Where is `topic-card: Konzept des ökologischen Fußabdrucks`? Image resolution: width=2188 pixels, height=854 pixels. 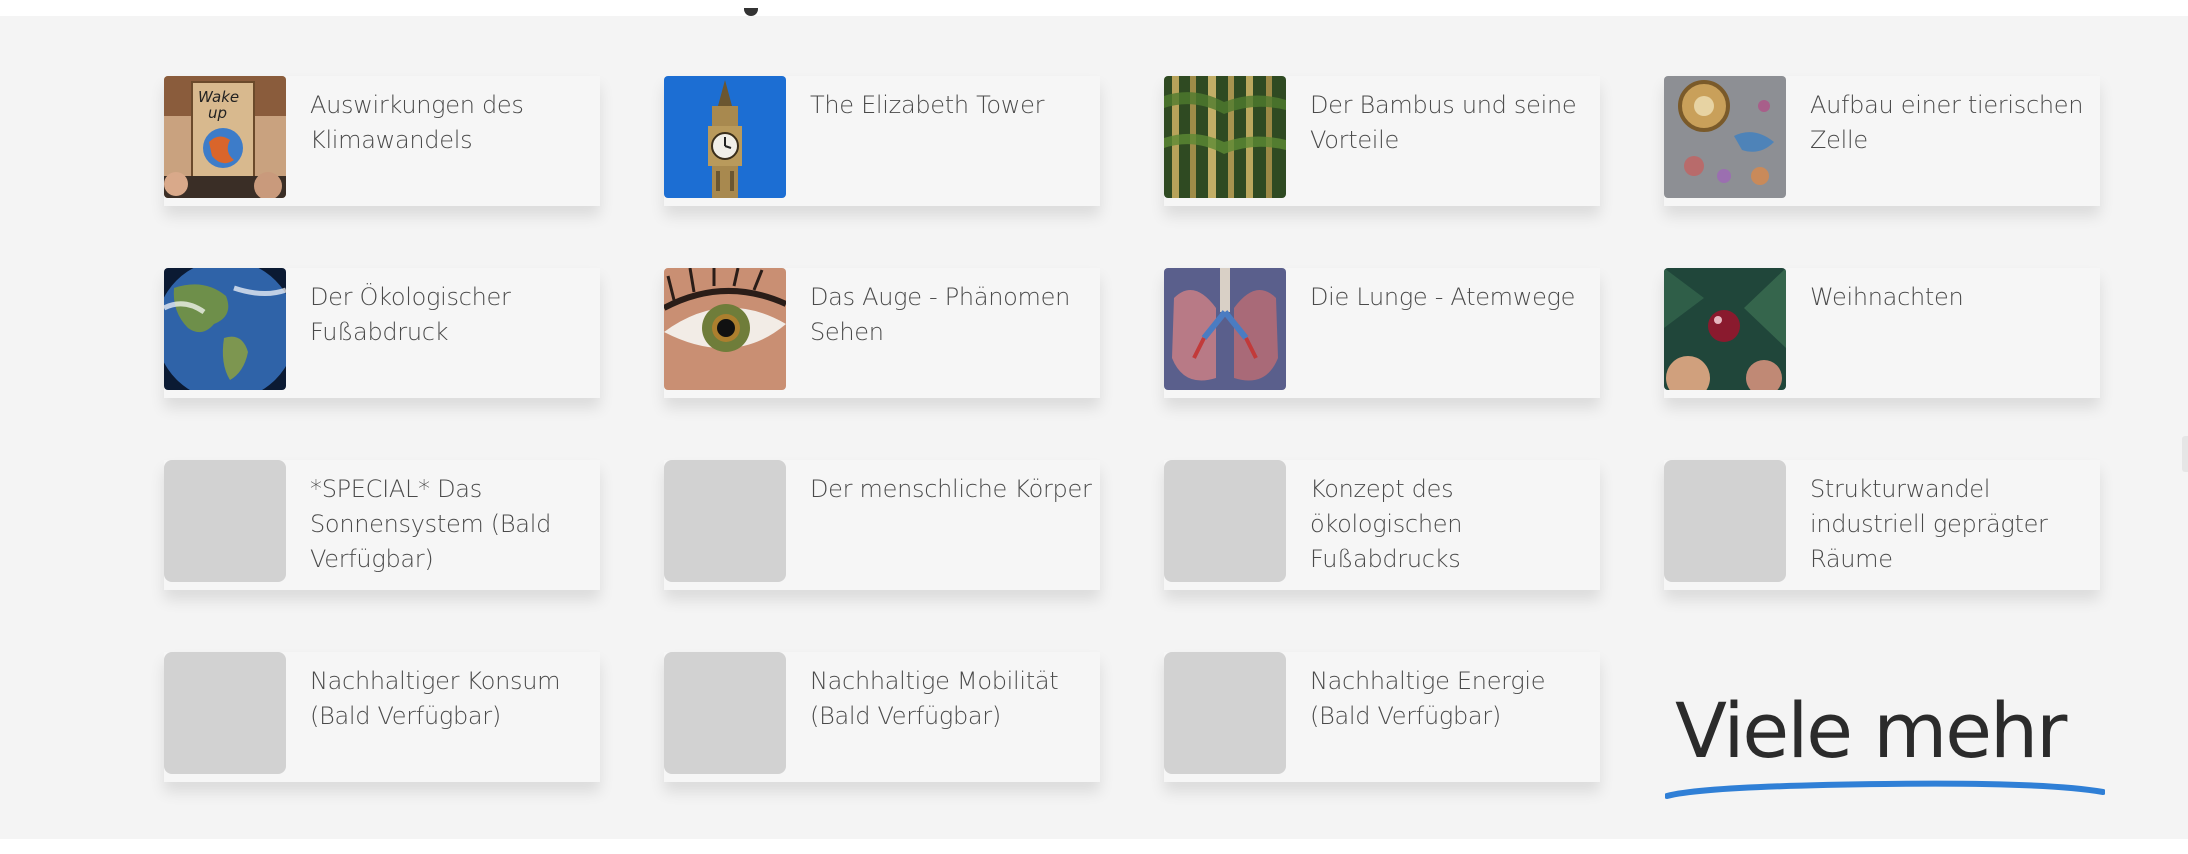
topic-card: Konzept des ökologischen Fußabdrucks is located at coordinates (1382, 525).